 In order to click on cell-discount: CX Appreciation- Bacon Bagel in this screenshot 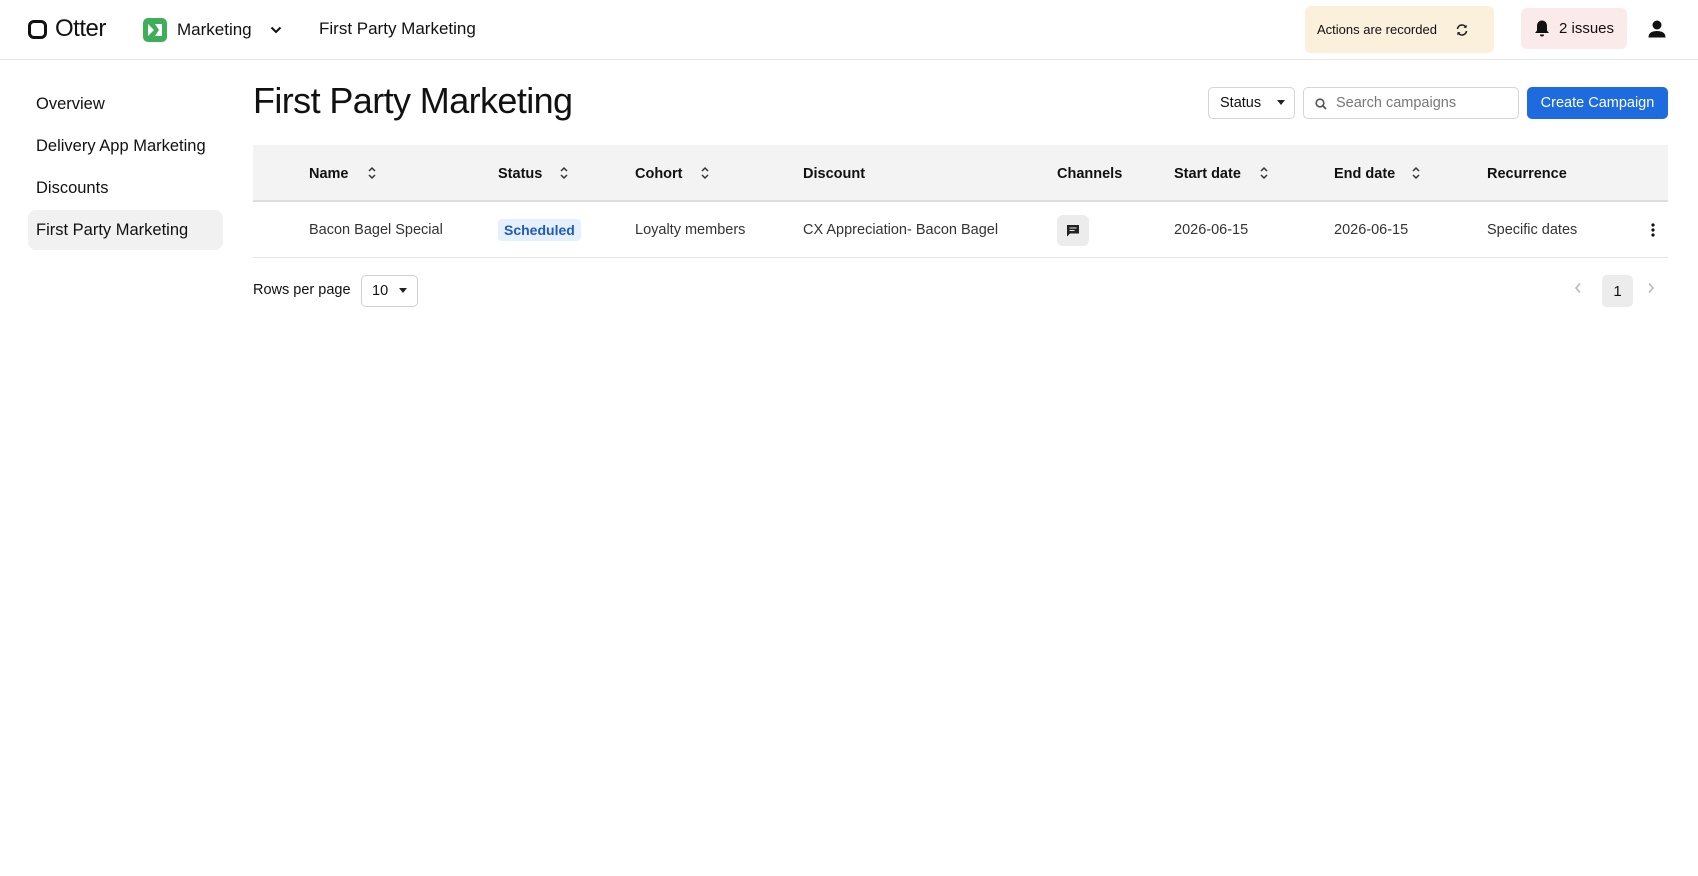, I will do `click(901, 230)`.